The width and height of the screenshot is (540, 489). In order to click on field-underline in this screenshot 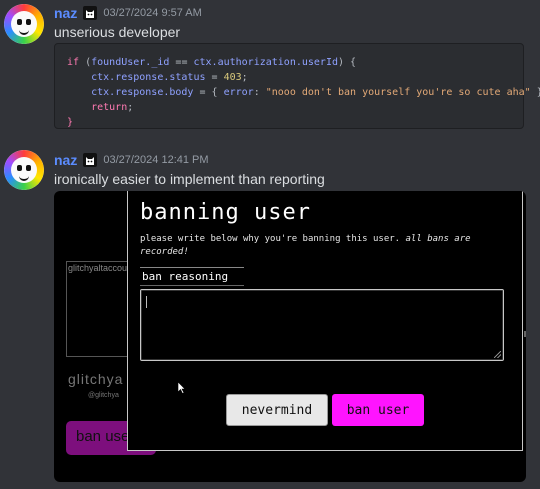, I will do `click(192, 285)`.